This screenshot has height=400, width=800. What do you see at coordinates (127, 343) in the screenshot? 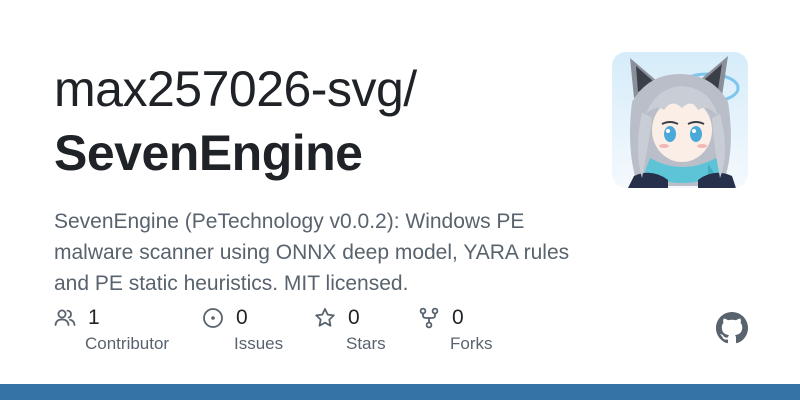
I see `contributor-label: Contributor` at bounding box center [127, 343].